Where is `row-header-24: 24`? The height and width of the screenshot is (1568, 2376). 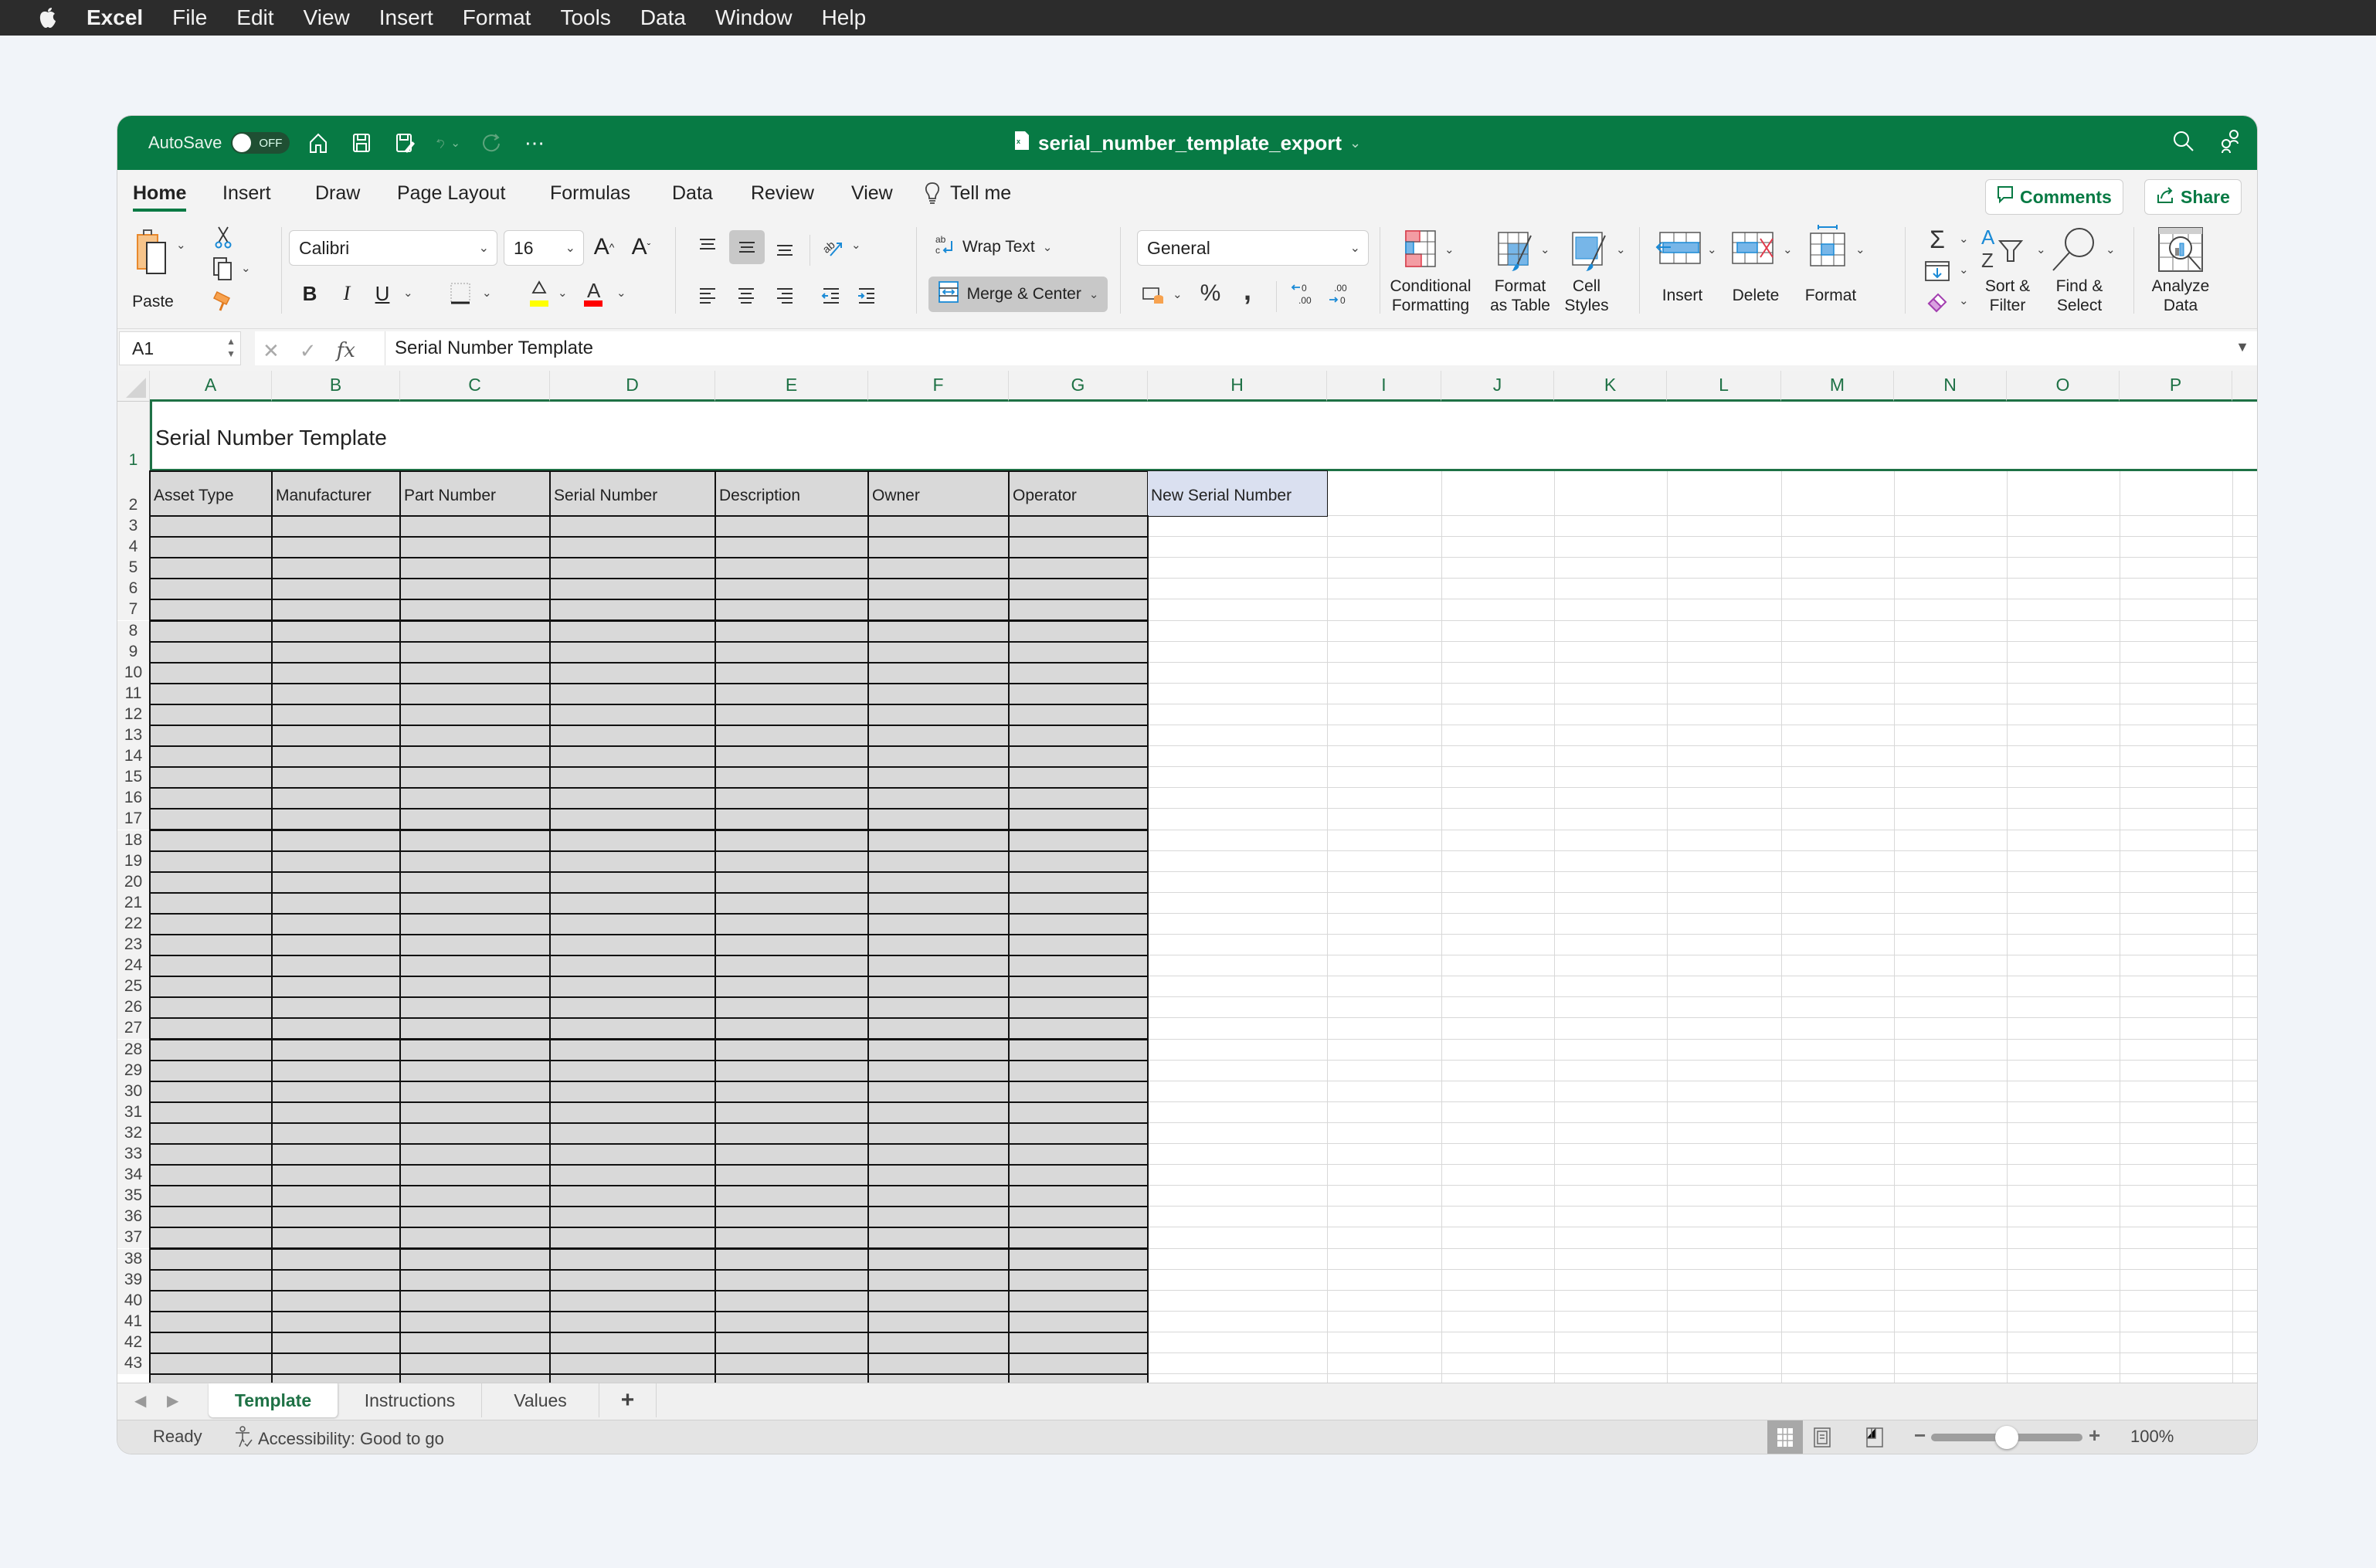 row-header-24: 24 is located at coordinates (133, 966).